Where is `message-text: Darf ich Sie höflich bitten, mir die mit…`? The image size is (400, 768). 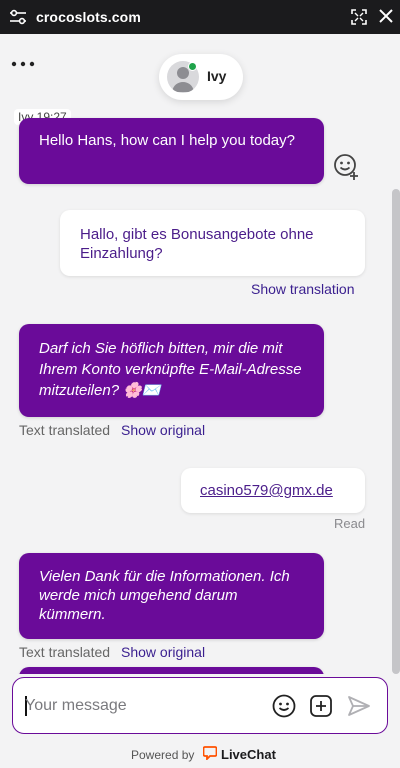 message-text: Darf ich Sie höflich bitten, mir die mit… is located at coordinates (170, 369).